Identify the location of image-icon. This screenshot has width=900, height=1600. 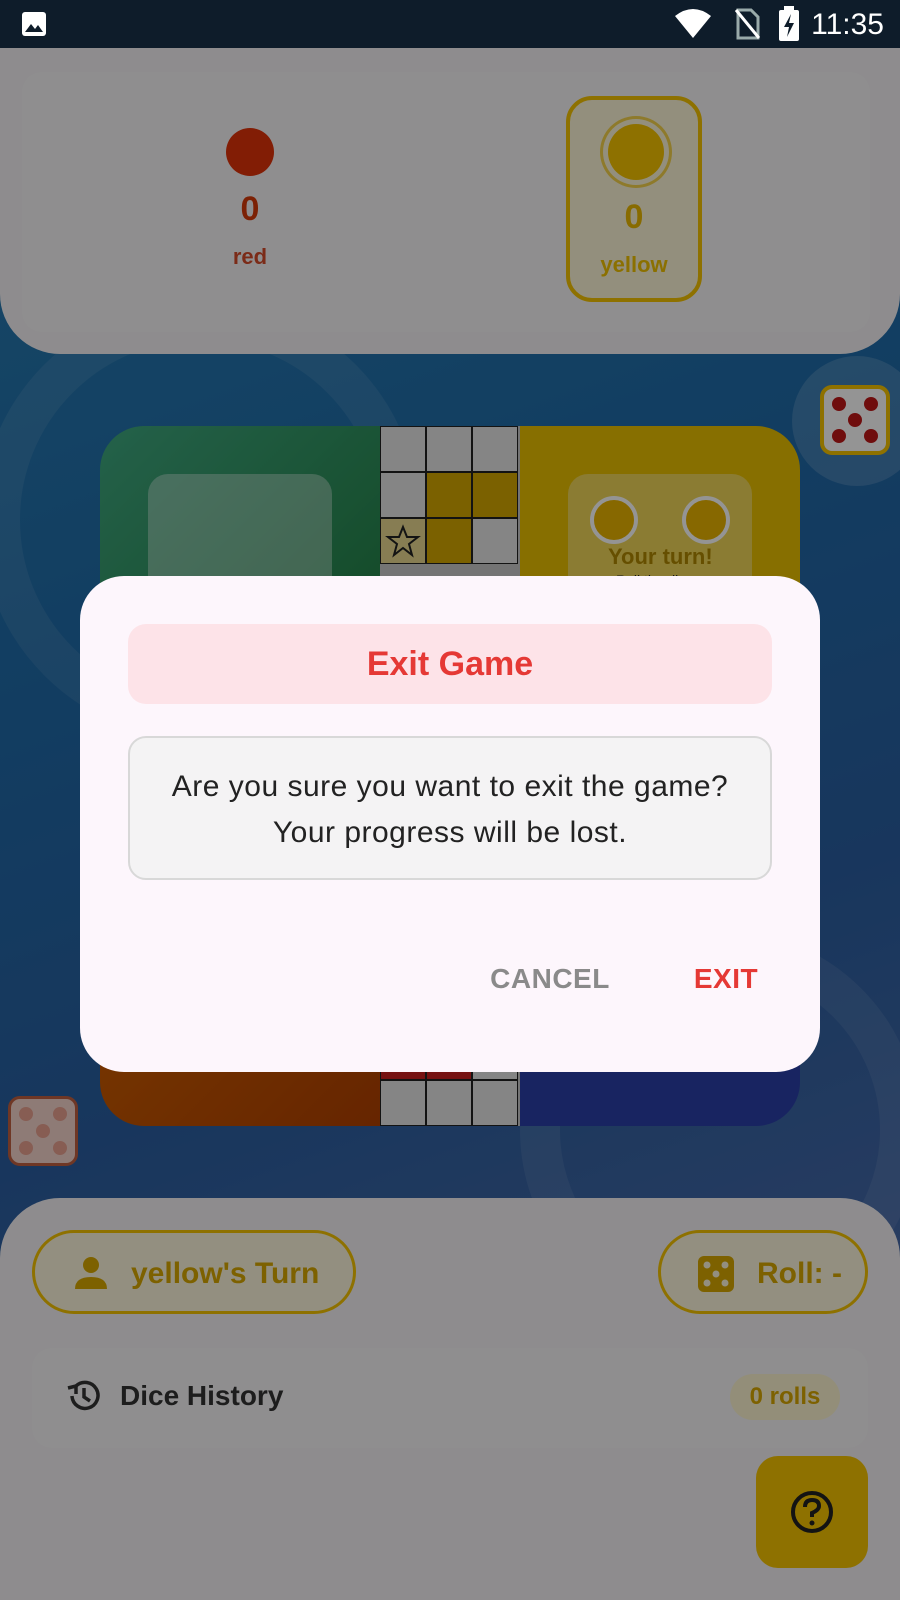
(34, 24).